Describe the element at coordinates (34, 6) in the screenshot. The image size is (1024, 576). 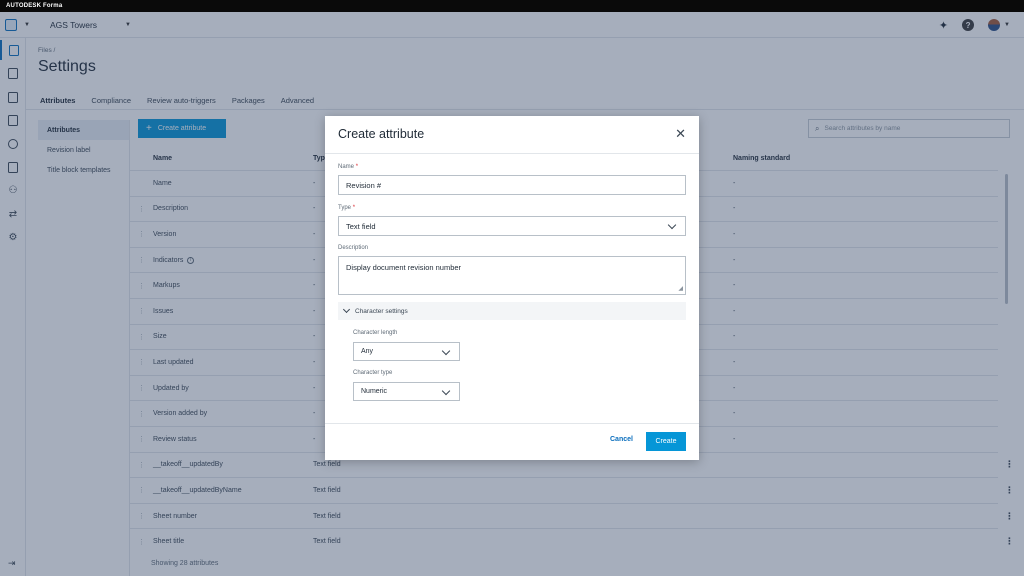
I see `brand-name: AUTODESK Forma` at that location.